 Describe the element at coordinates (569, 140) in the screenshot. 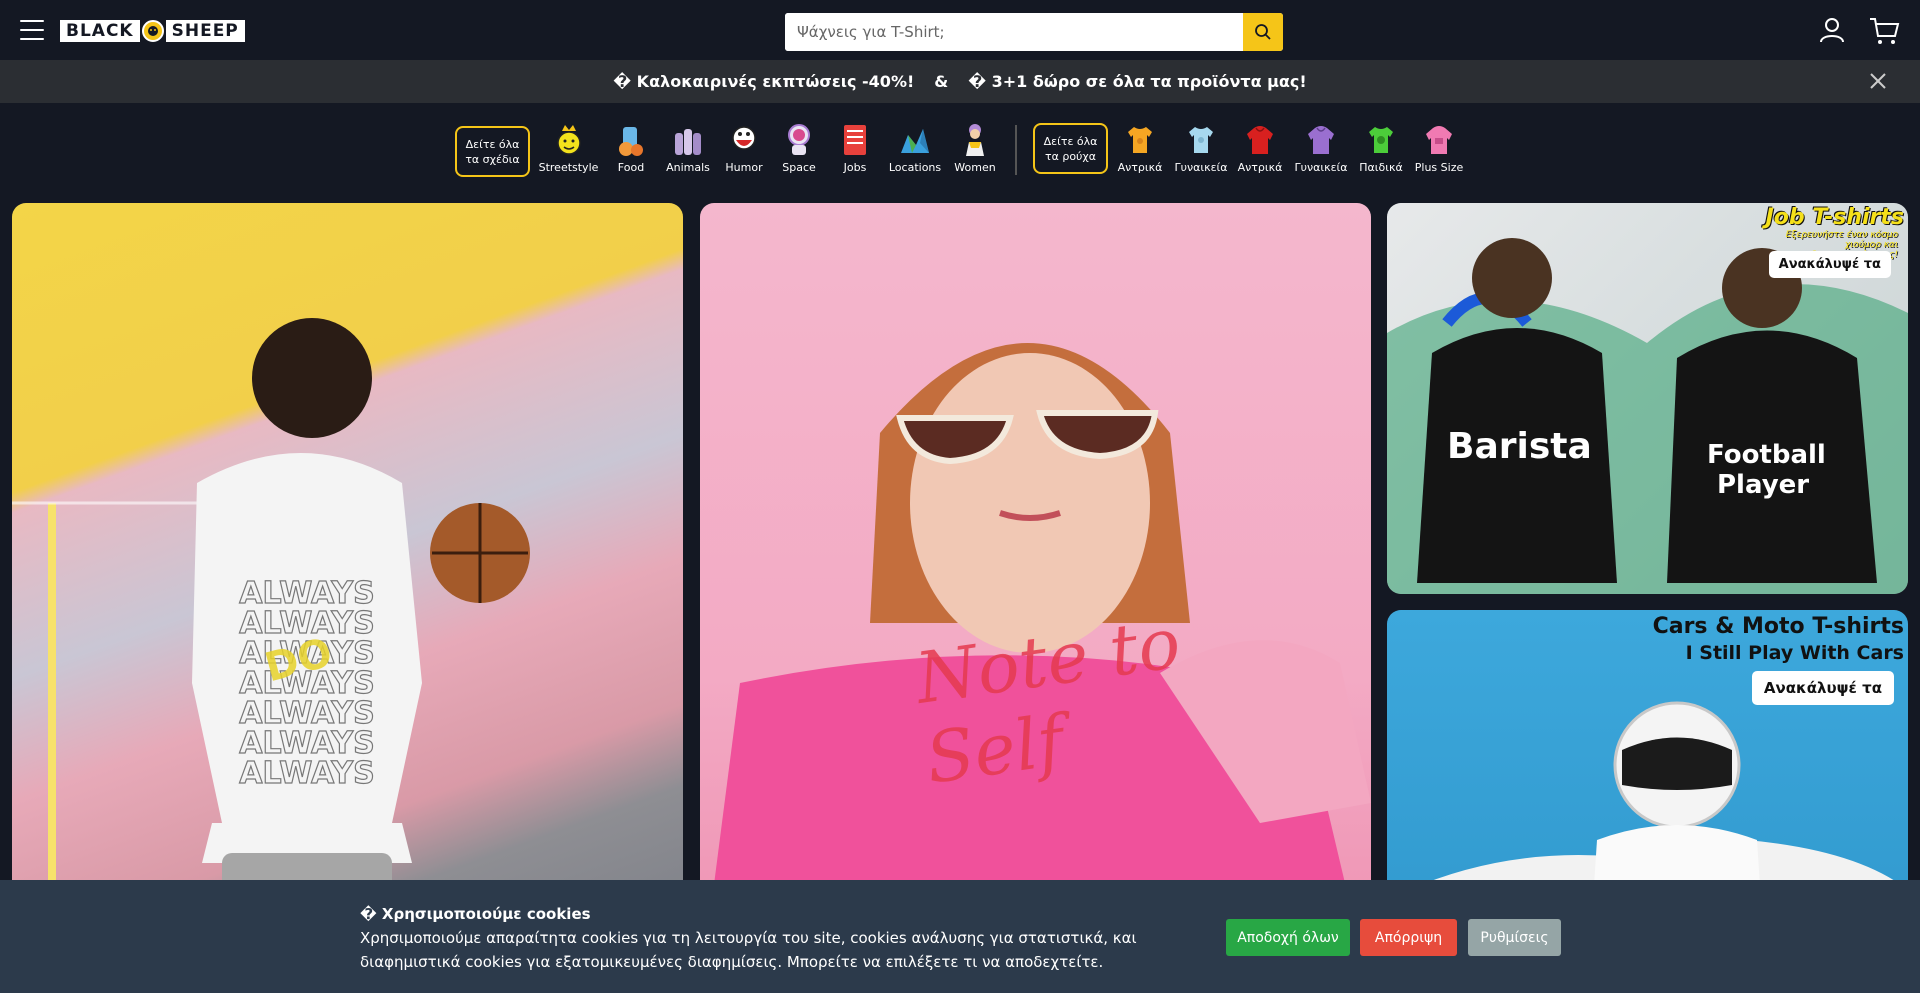

I see `crown-emoji-icon` at that location.